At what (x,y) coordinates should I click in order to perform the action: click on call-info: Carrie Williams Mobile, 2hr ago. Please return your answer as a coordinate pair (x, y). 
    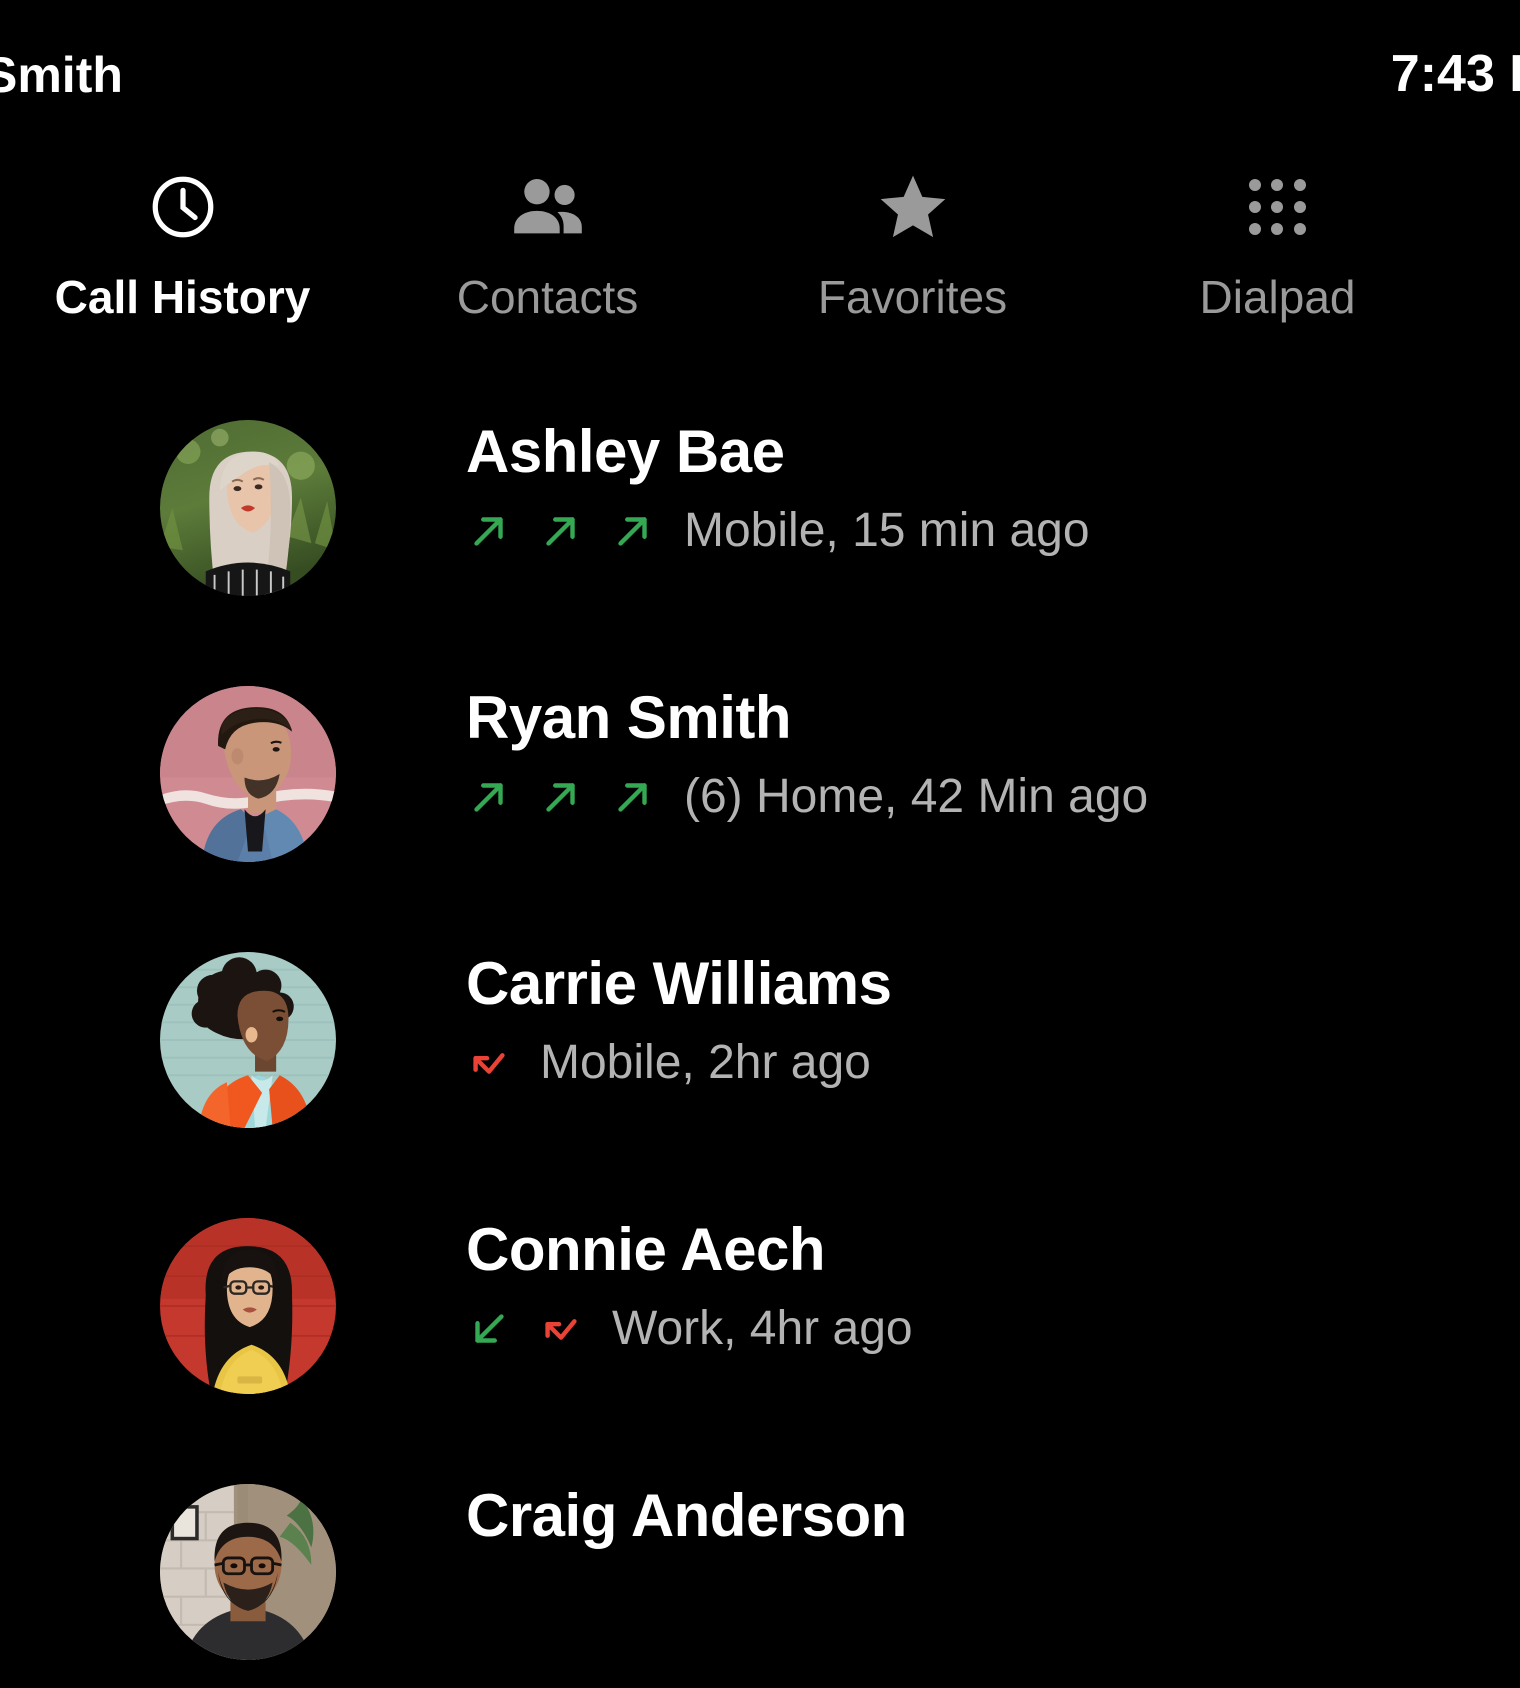
    Looking at the image, I should click on (679, 1011).